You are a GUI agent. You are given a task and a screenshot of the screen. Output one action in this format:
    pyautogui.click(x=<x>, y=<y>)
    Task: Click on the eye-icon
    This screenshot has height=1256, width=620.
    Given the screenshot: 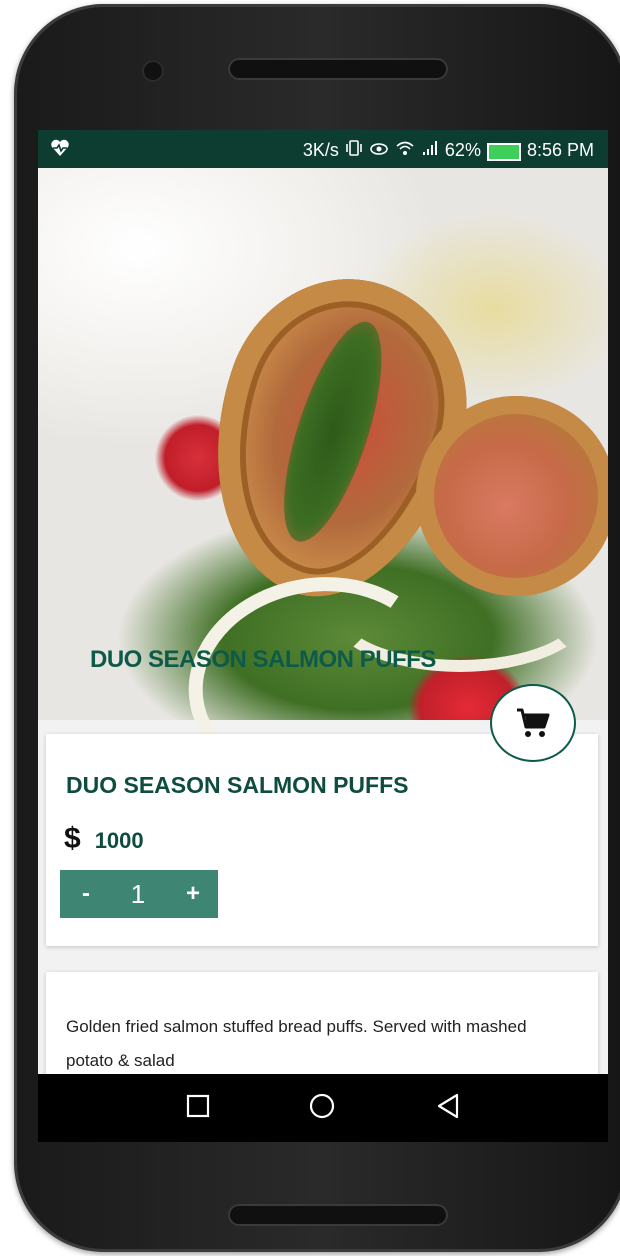 What is the action you would take?
    pyautogui.click(x=379, y=150)
    